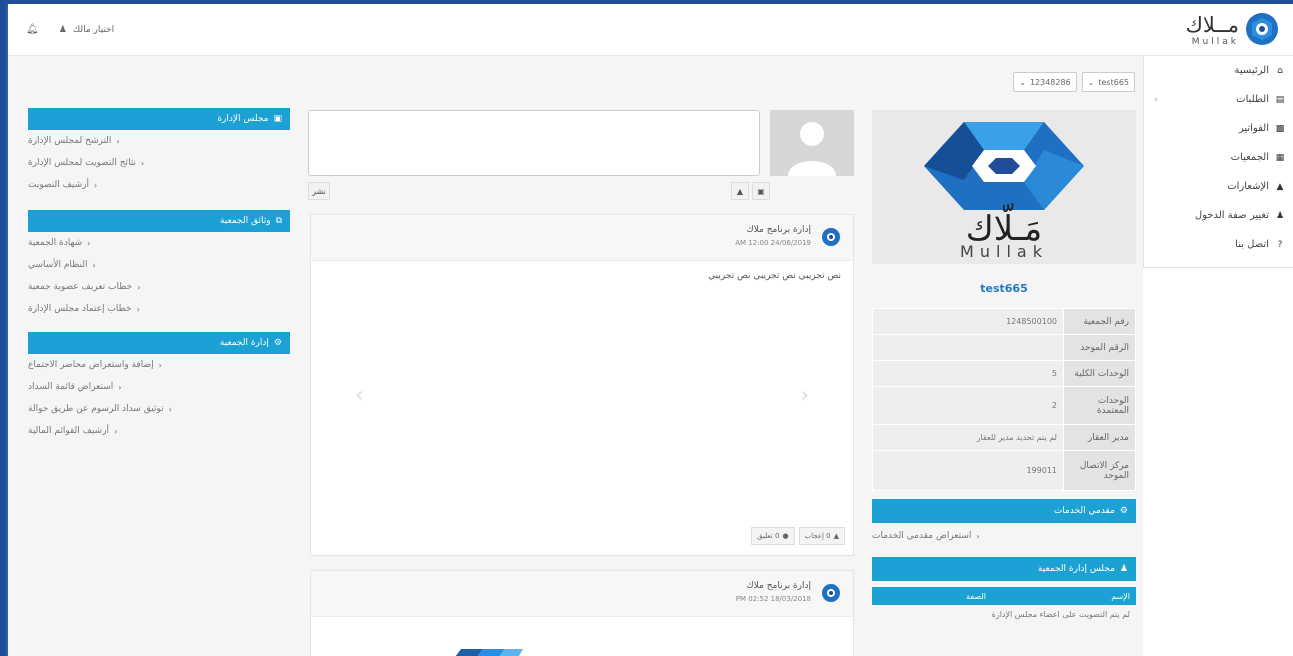 The height and width of the screenshot is (656, 1293). What do you see at coordinates (159, 431) in the screenshot?
I see `link-financial-archive: ‹ أرشيف القوائم المالية` at bounding box center [159, 431].